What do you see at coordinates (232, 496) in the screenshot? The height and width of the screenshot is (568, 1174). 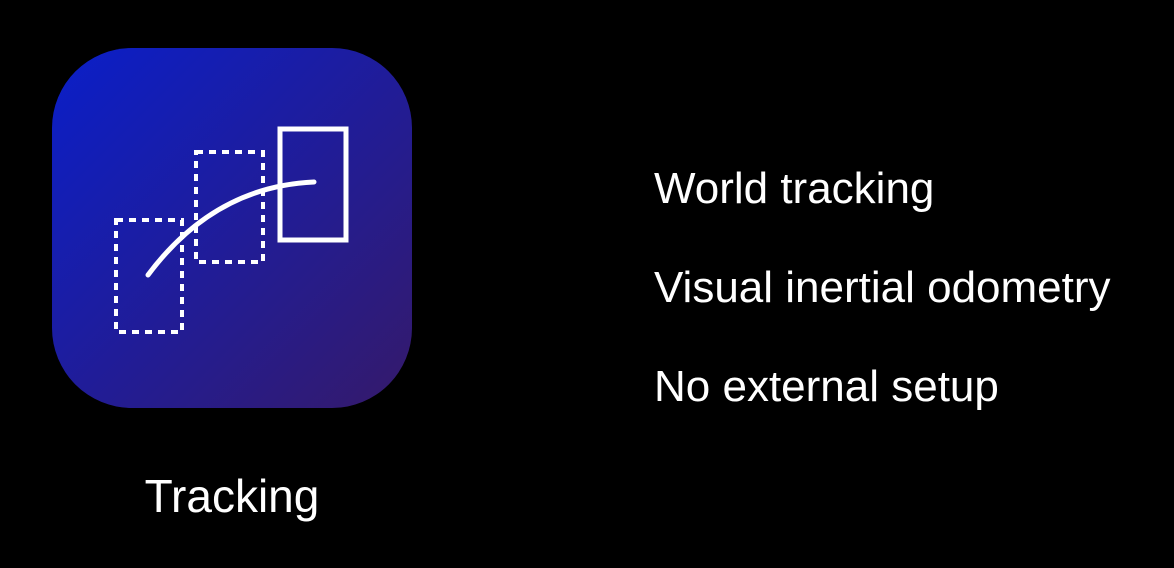 I see `icon-caption: Tracking` at bounding box center [232, 496].